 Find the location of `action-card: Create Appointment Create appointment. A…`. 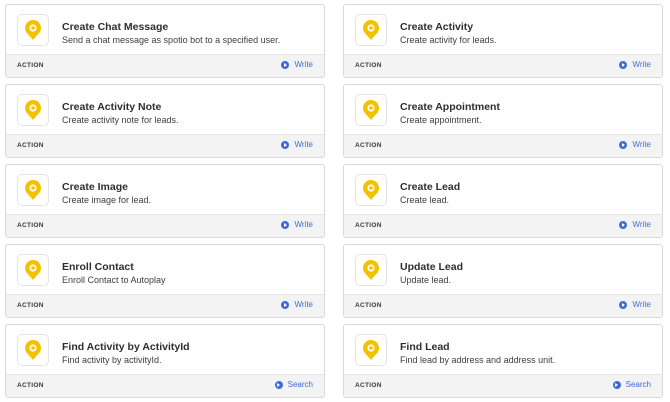

action-card: Create Appointment Create appointment. A… is located at coordinates (503, 121).